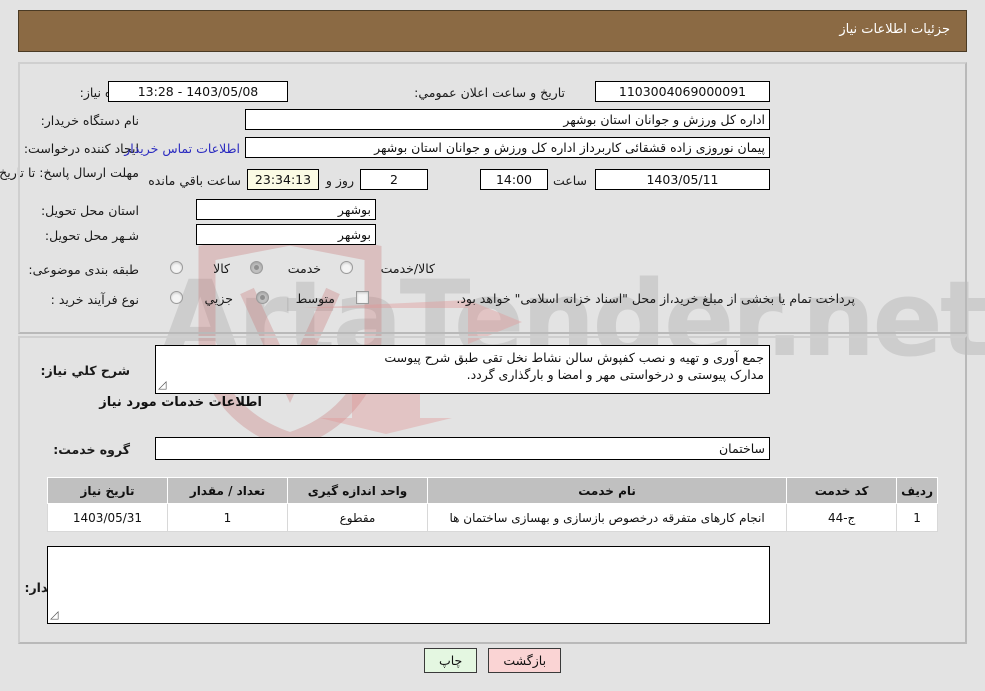 Image resolution: width=985 pixels, height=691 pixels. I want to click on cell-unit: مقطوع, so click(357, 517).